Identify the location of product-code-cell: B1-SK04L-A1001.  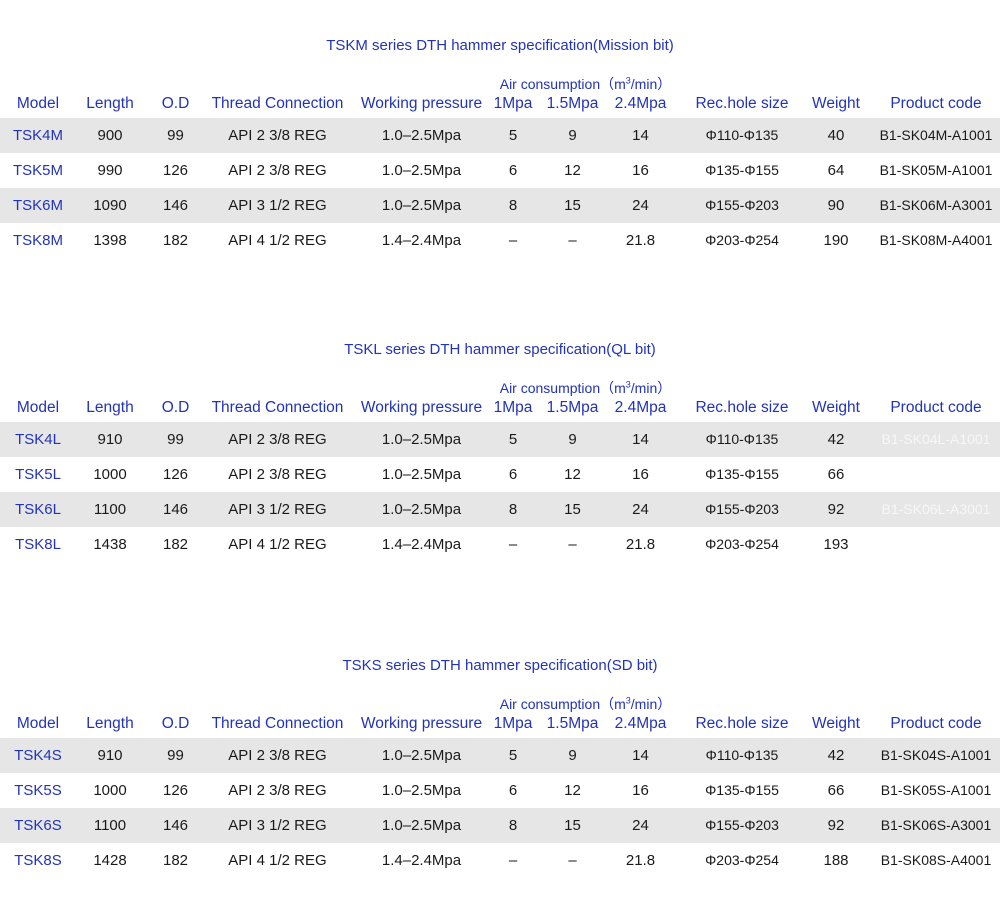
(936, 439).